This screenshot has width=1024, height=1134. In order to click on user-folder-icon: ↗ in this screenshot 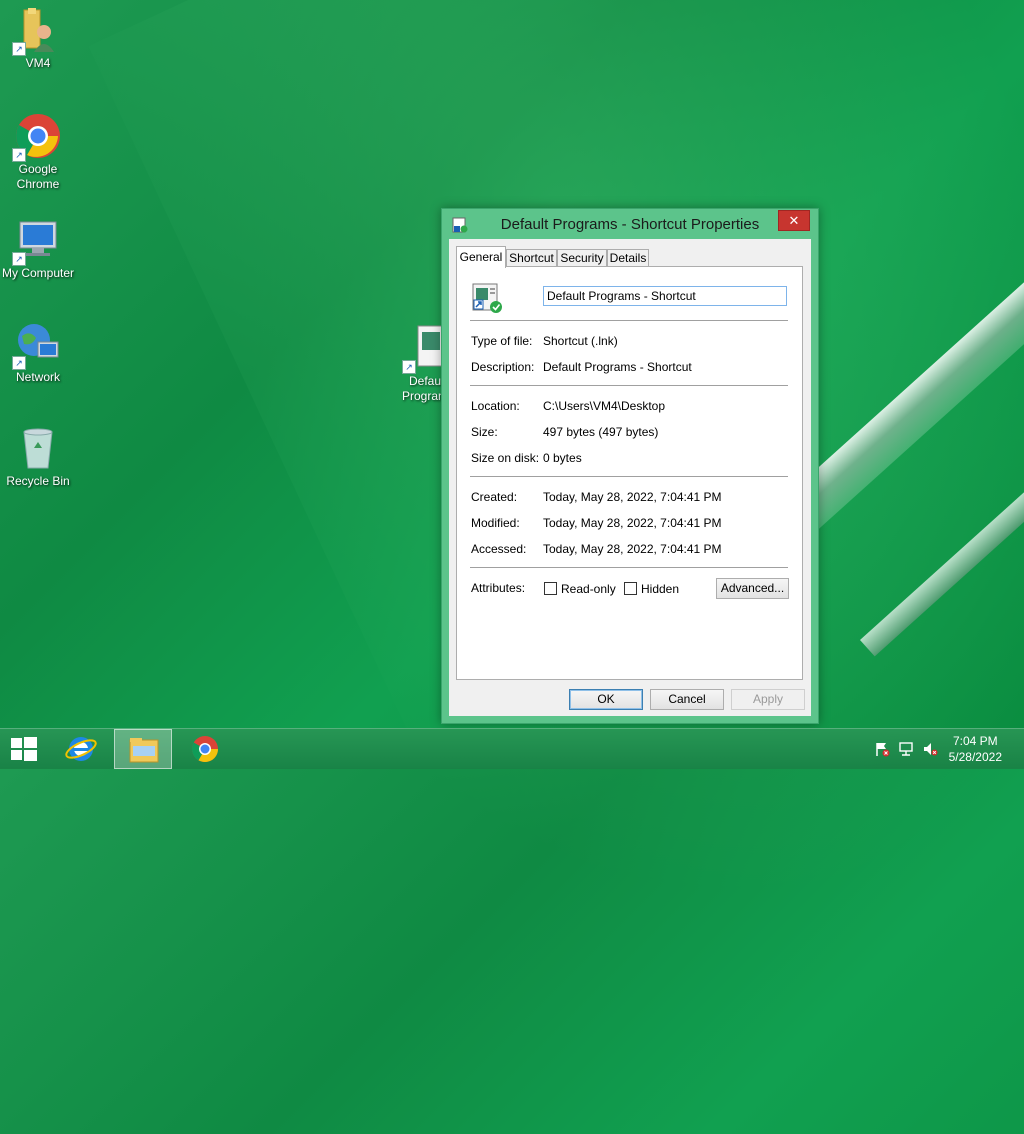, I will do `click(37, 31)`.